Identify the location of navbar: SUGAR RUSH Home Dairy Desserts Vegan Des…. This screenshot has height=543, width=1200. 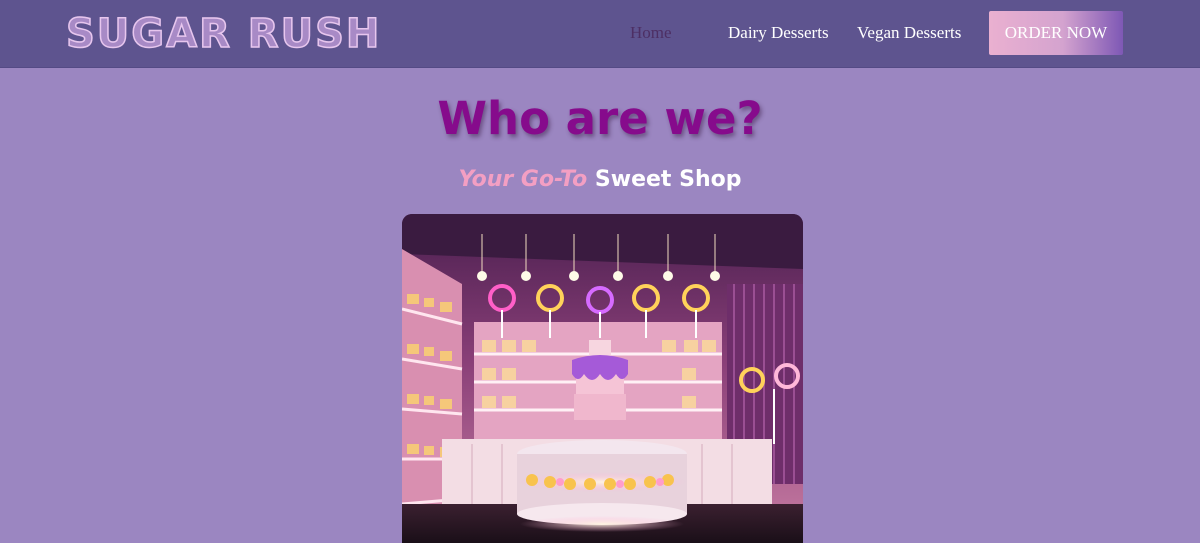
(600, 34).